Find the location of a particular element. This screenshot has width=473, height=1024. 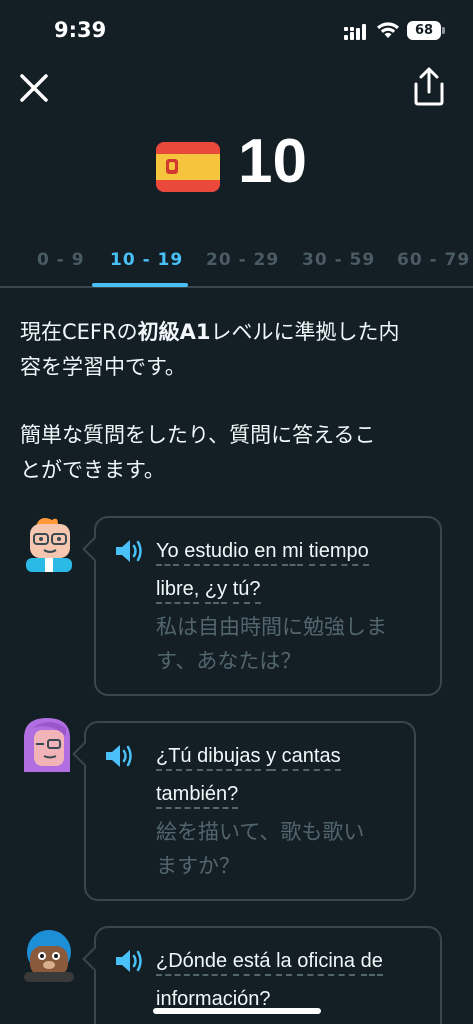

word: de is located at coordinates (371, 963).